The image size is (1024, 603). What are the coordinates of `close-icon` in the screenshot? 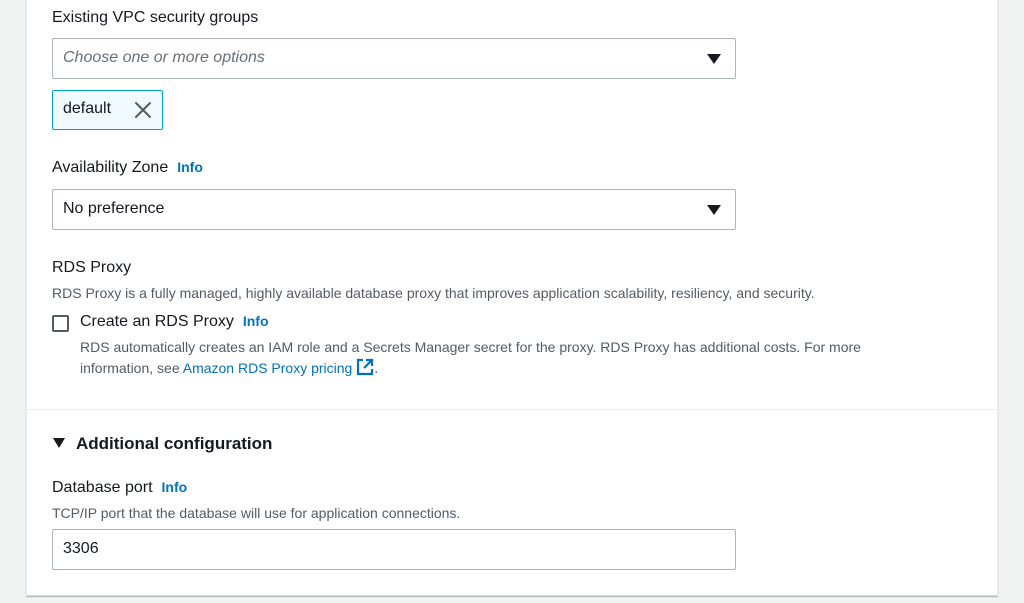 It's located at (143, 110).